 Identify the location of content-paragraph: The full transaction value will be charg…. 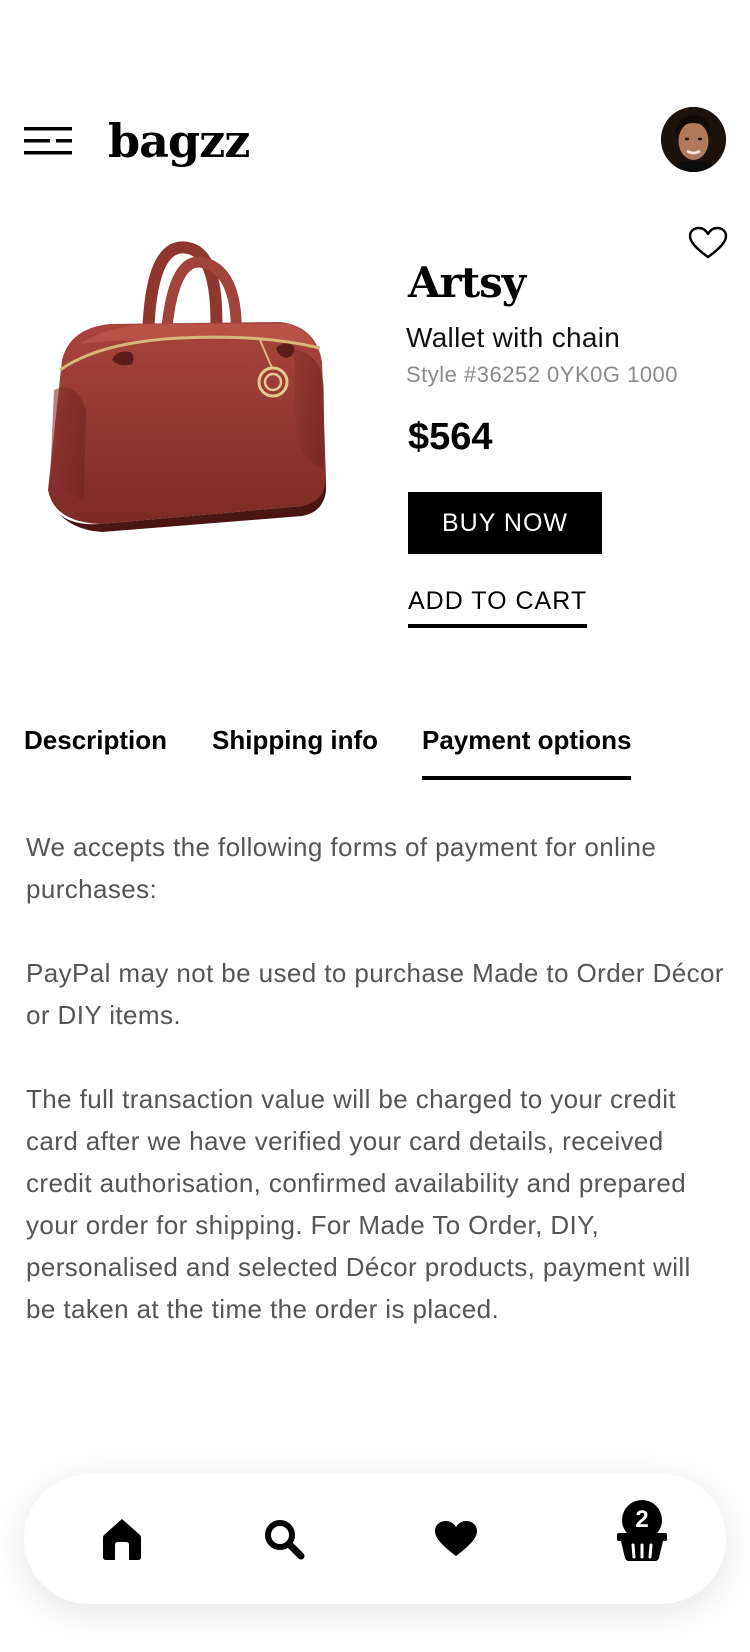
(358, 1204).